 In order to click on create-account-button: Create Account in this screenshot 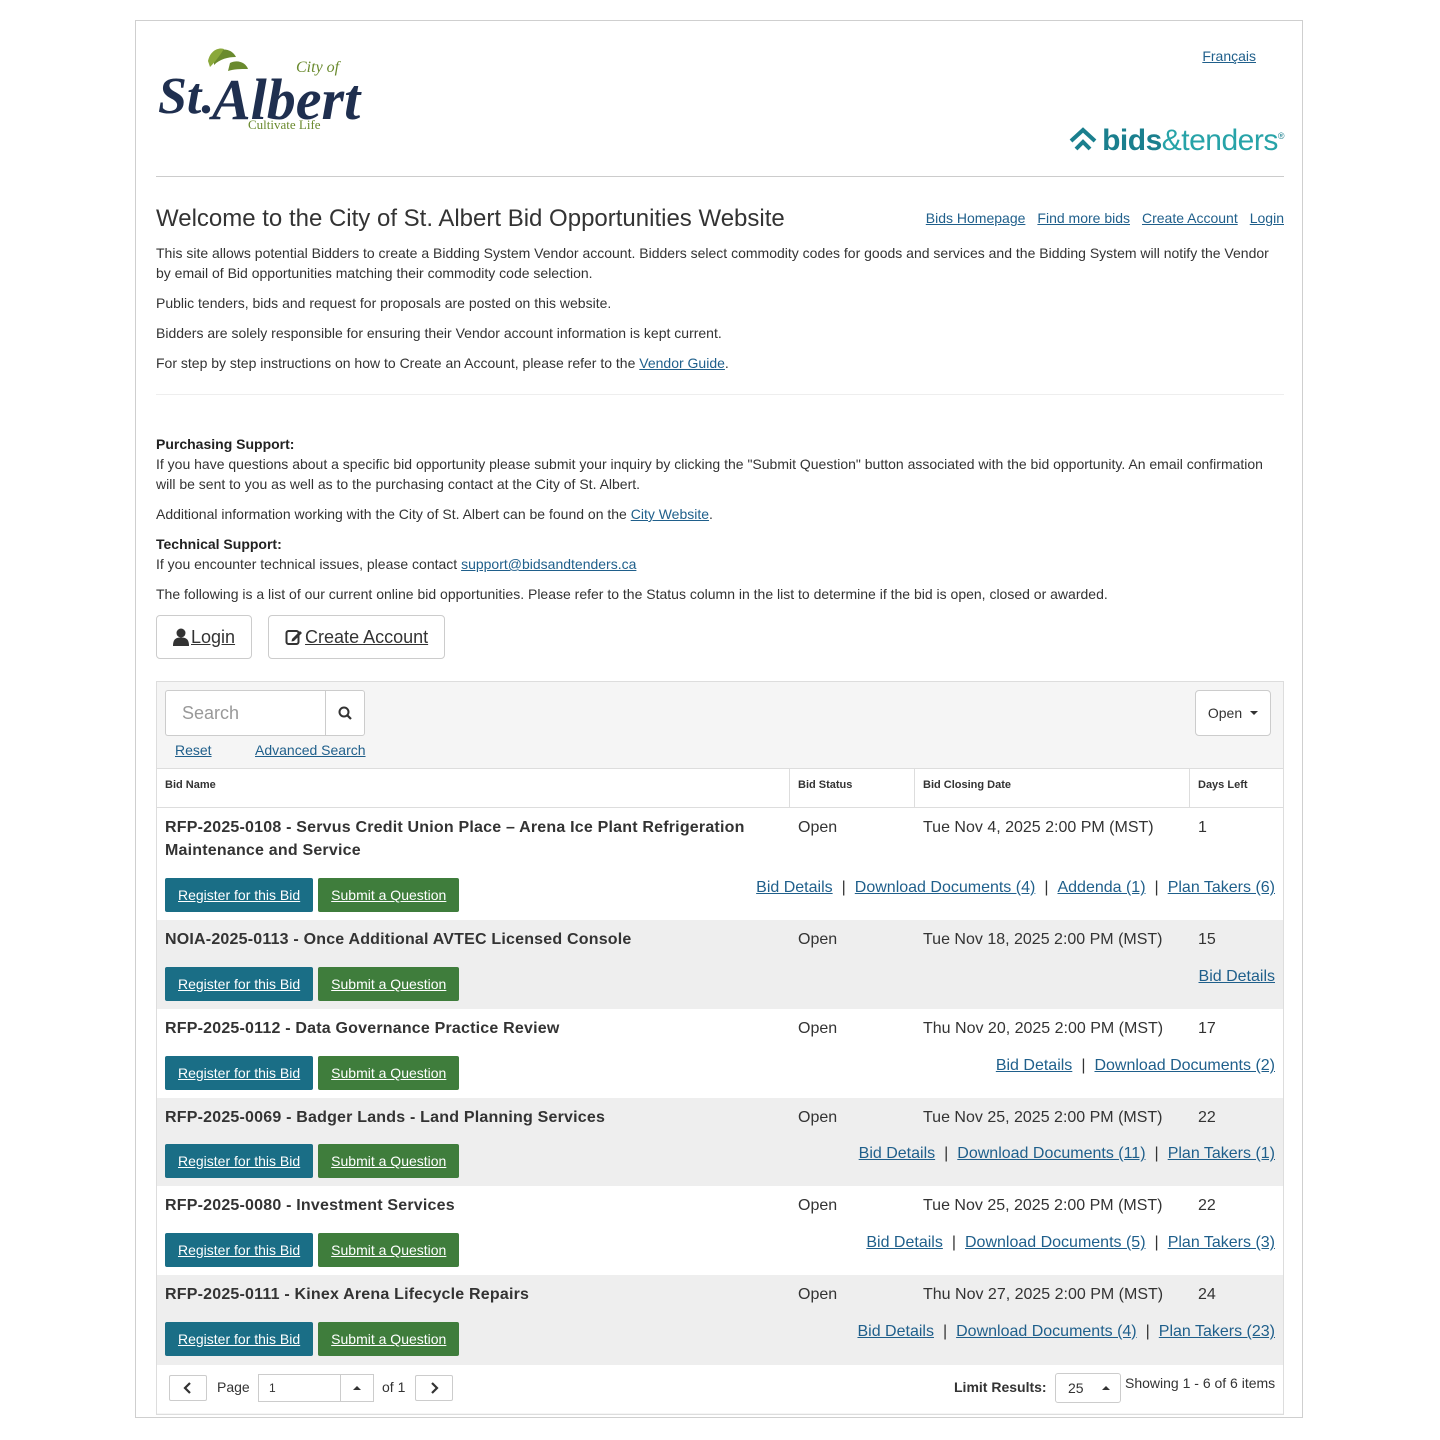, I will do `click(357, 637)`.